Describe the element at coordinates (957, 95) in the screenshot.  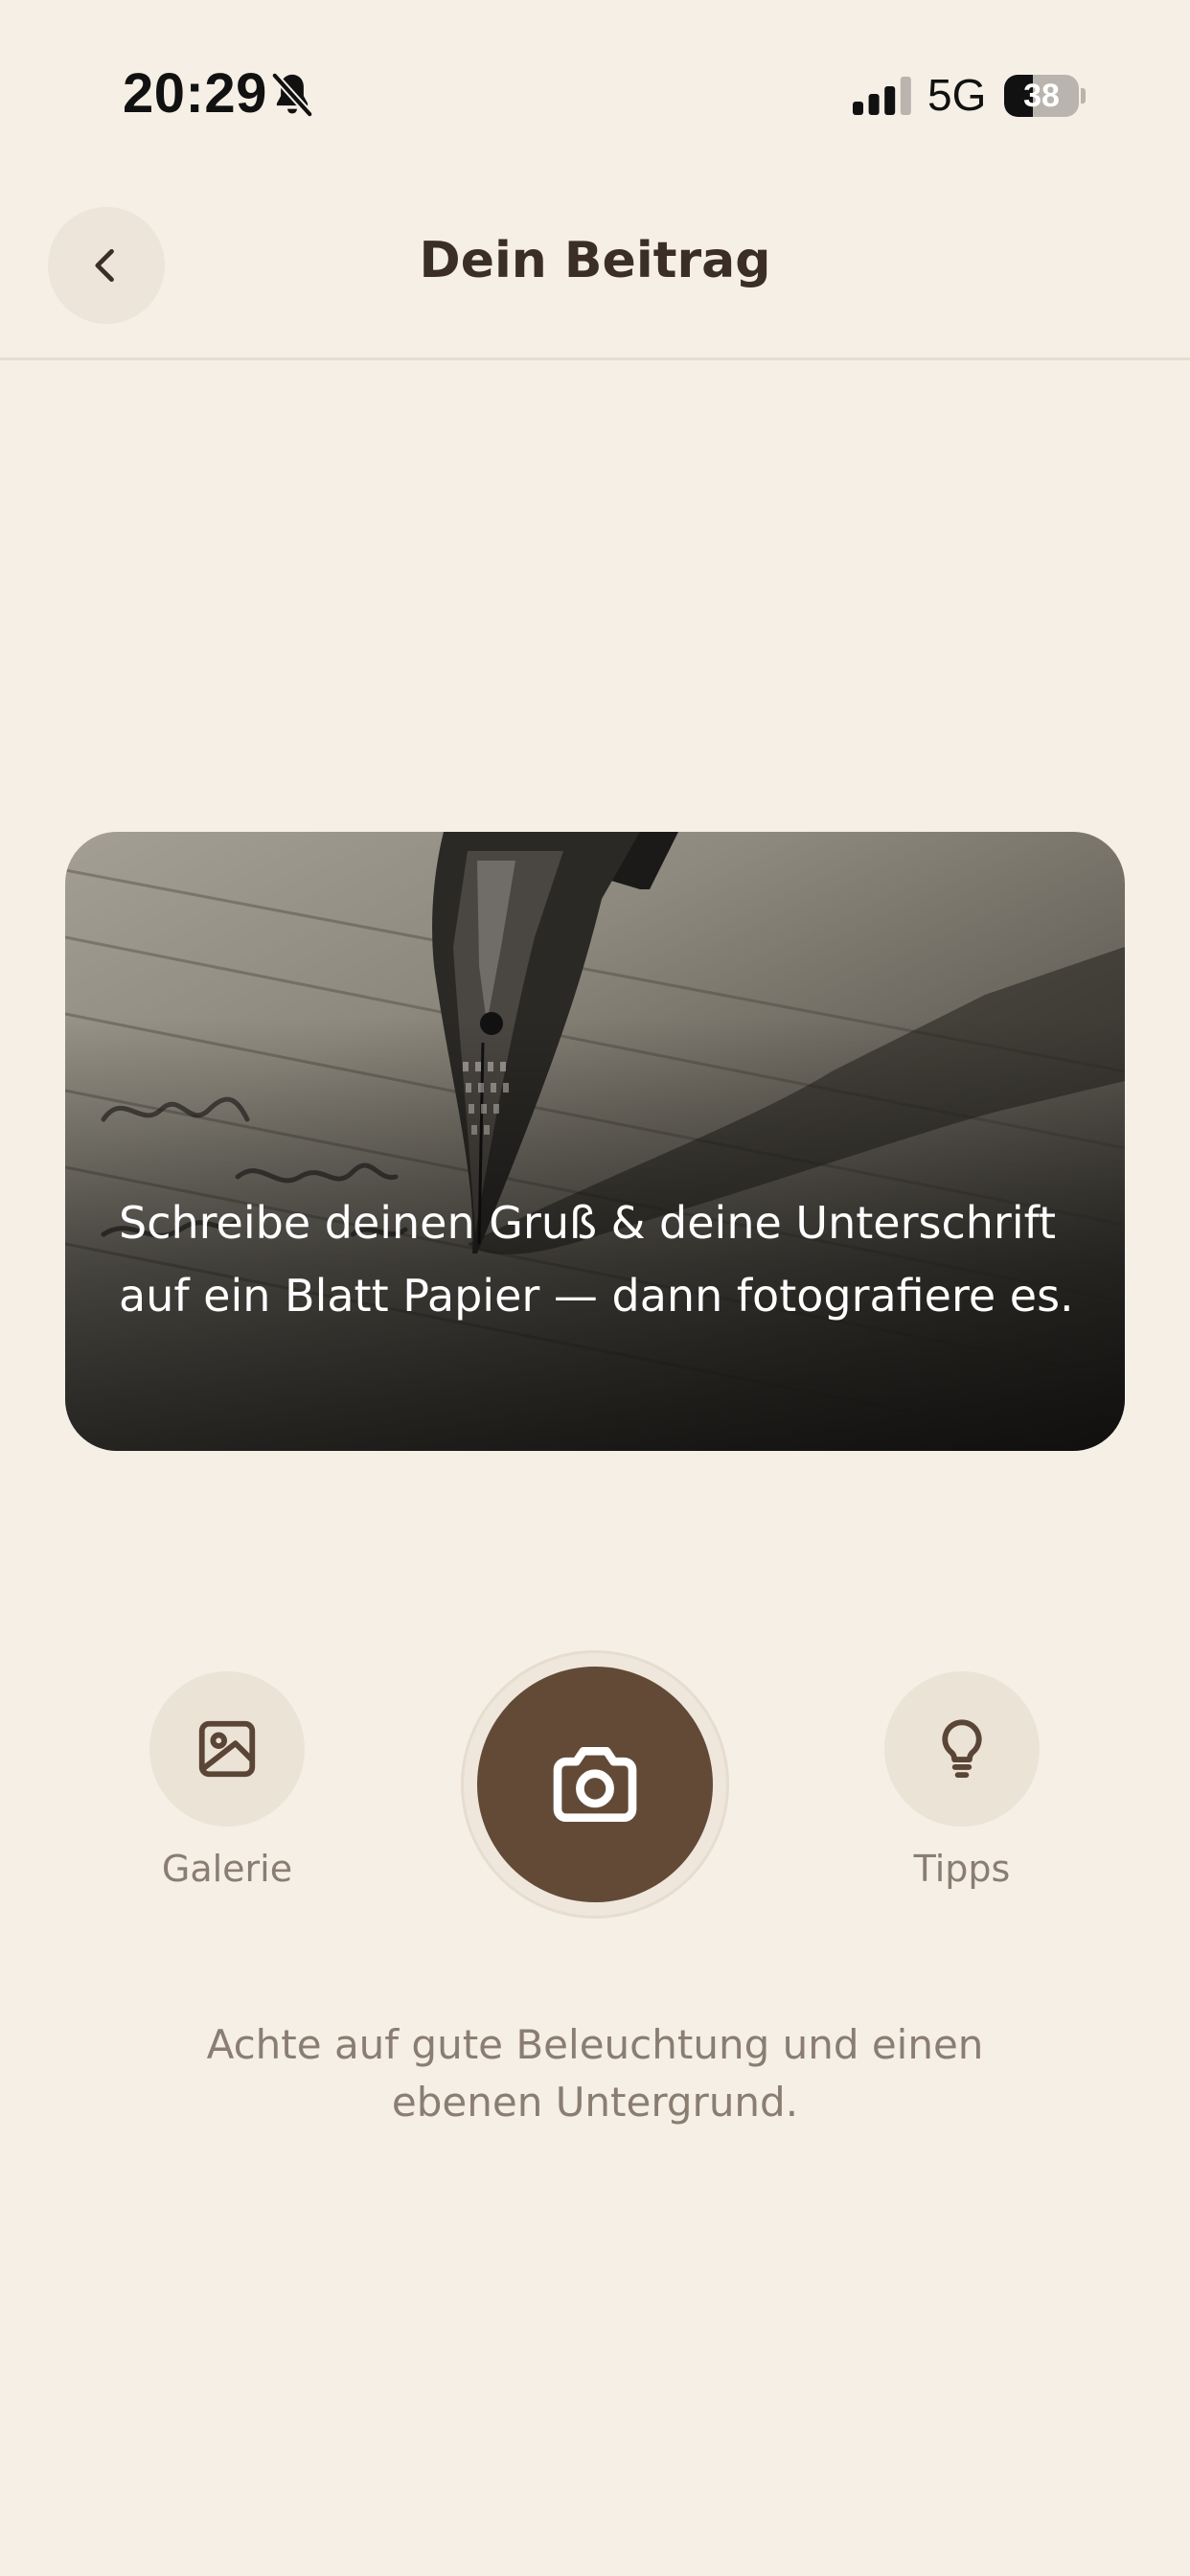
I see `network-type: 5G` at that location.